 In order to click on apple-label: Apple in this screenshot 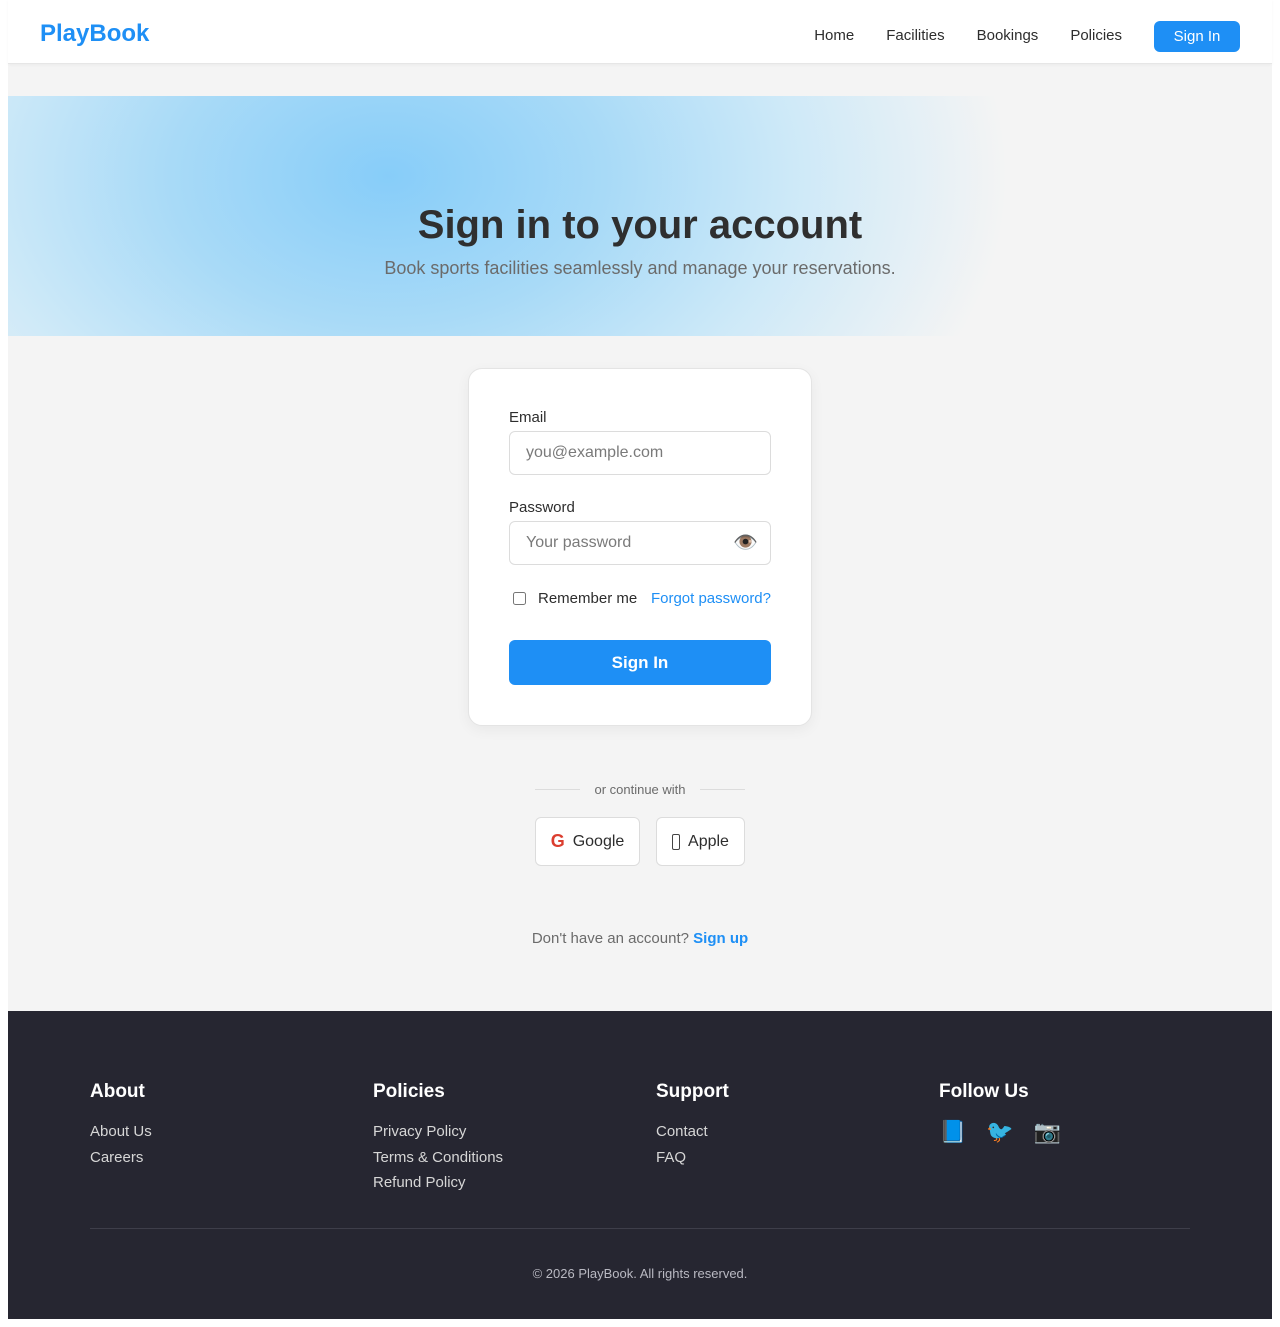, I will do `click(708, 841)`.